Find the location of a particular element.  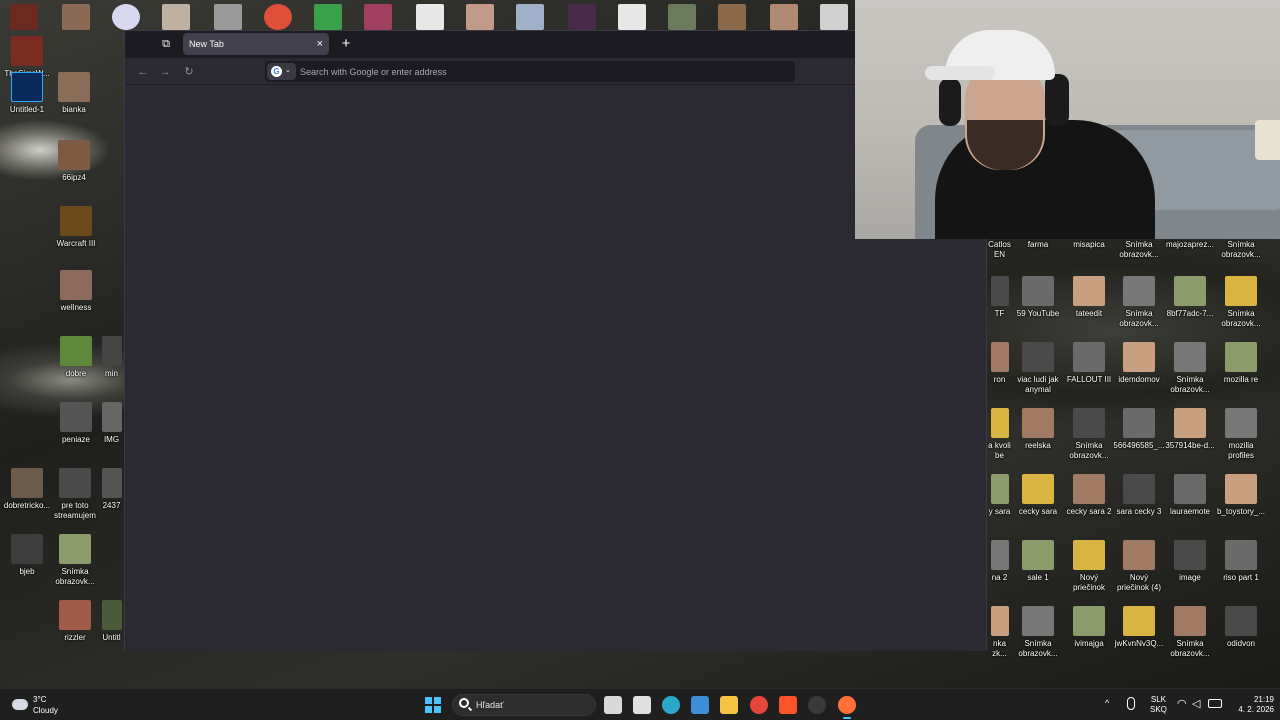

wifi-icon: ◠ is located at coordinates (1182, 703).